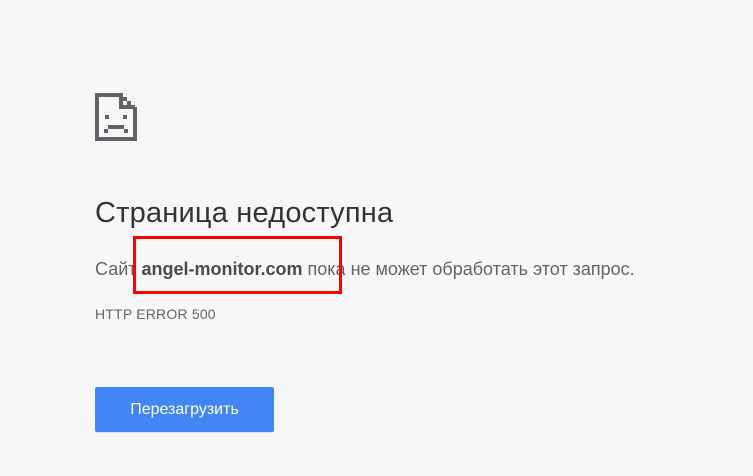 The width and height of the screenshot is (753, 476). What do you see at coordinates (184, 409) in the screenshot?
I see `reload-button: Перезагрузить` at bounding box center [184, 409].